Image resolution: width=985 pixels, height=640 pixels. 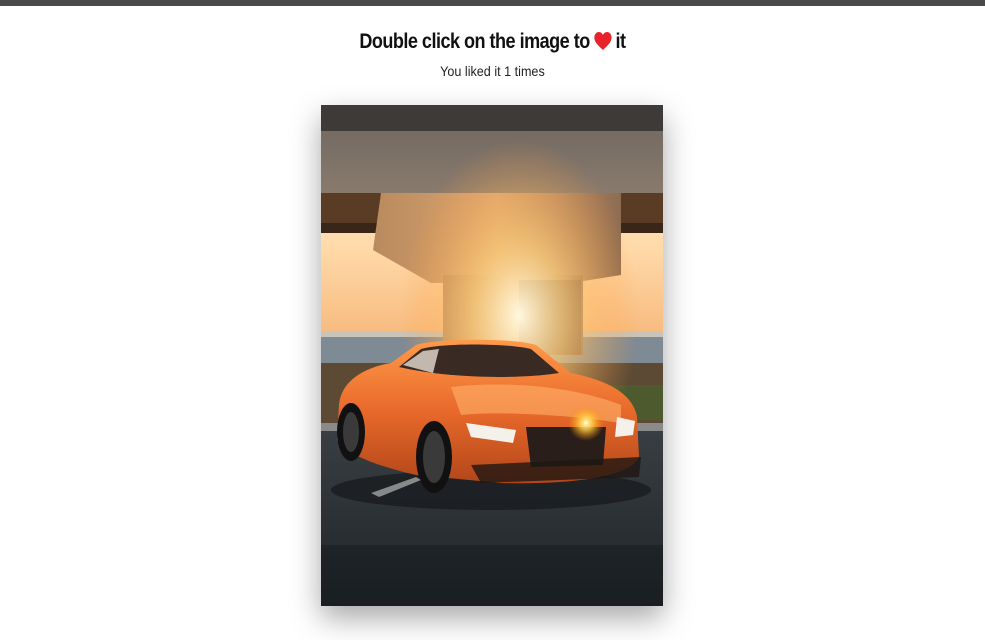 I want to click on like-counter: You liked it 1 times, so click(x=492, y=71).